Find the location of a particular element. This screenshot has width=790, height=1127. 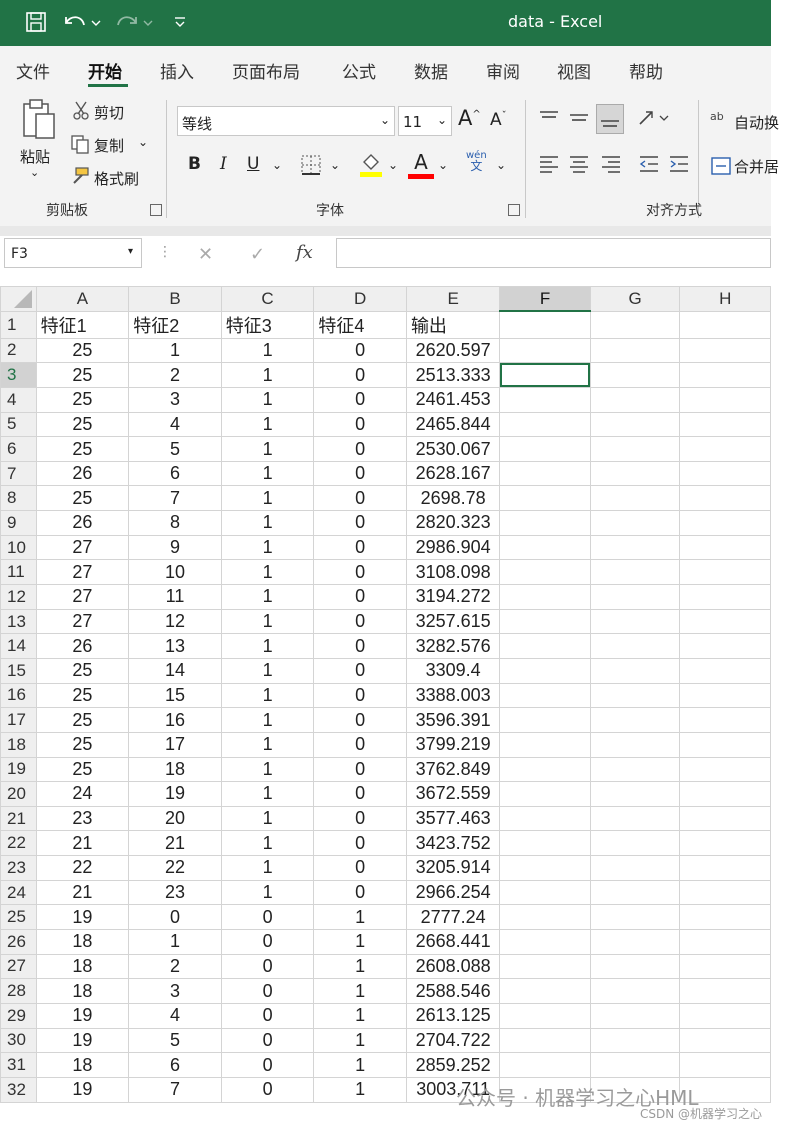

clipboard-launcher-icon is located at coordinates (156, 210).